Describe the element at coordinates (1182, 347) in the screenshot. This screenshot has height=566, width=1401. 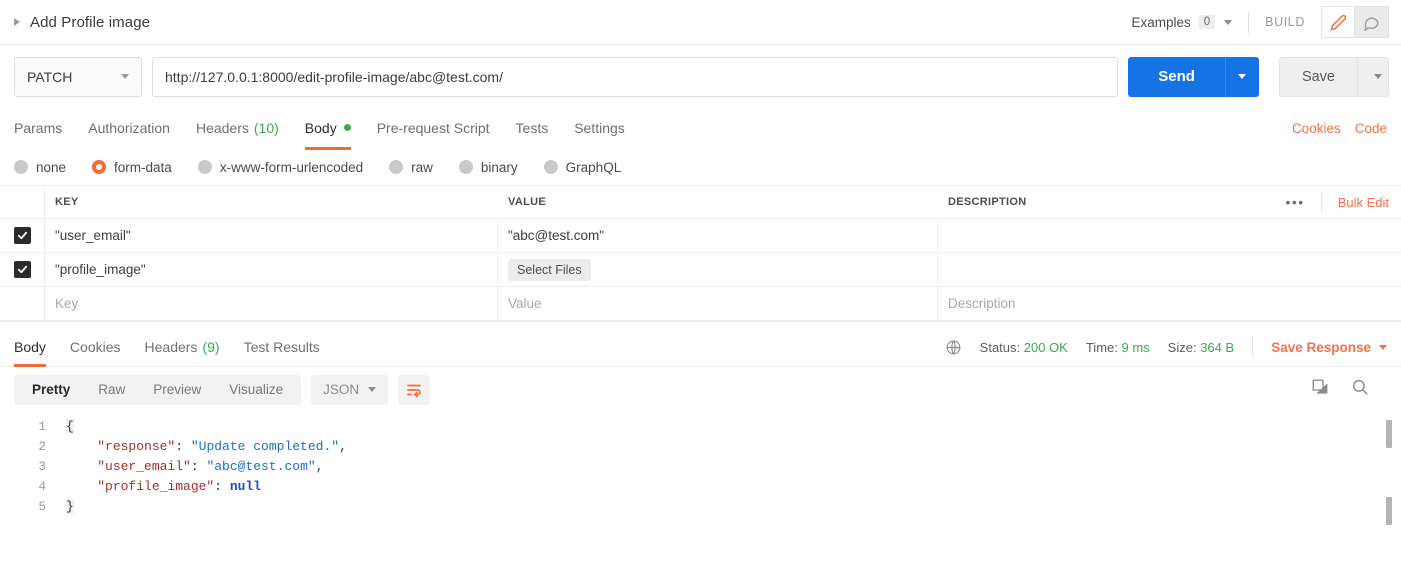
I see `size-label: Size:` at that location.